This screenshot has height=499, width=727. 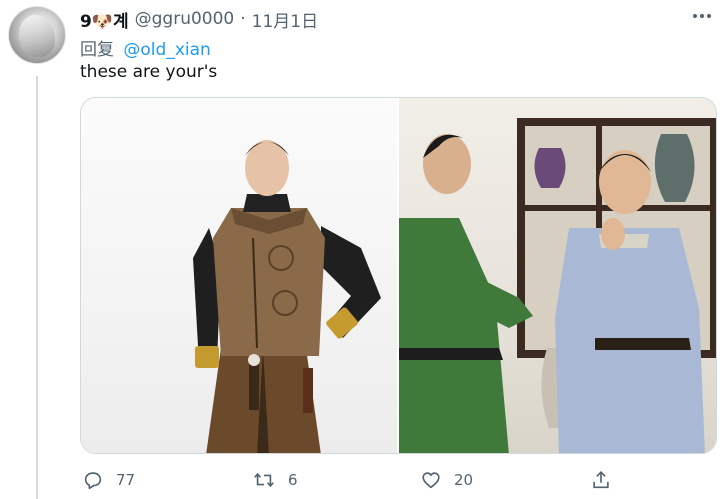 I want to click on tweet-text: these are your's, so click(x=149, y=72).